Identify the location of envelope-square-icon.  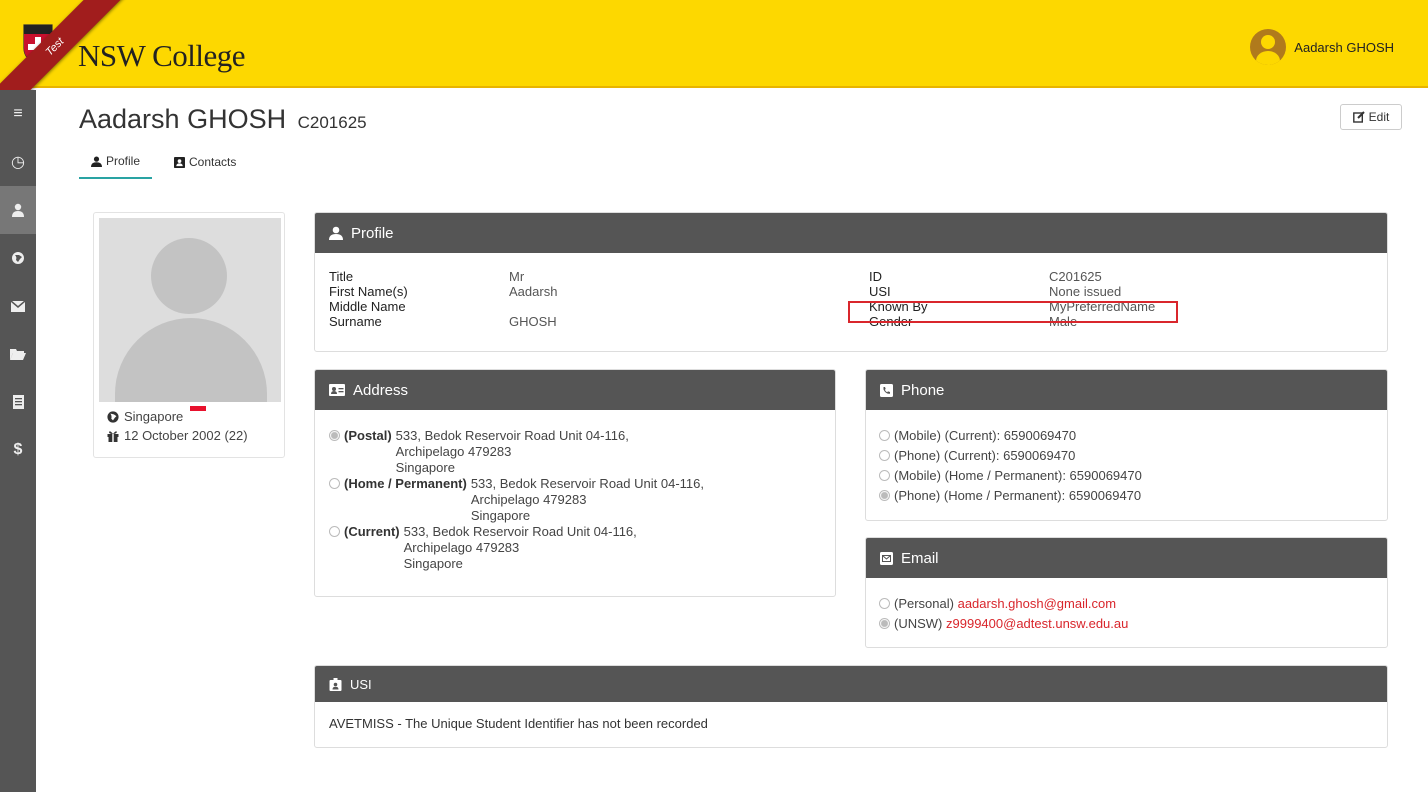
(886, 558).